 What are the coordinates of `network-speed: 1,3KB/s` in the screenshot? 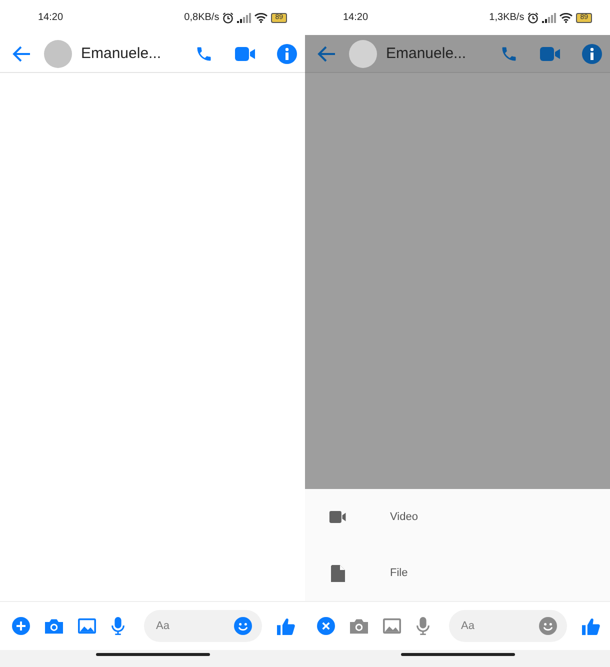 It's located at (506, 17).